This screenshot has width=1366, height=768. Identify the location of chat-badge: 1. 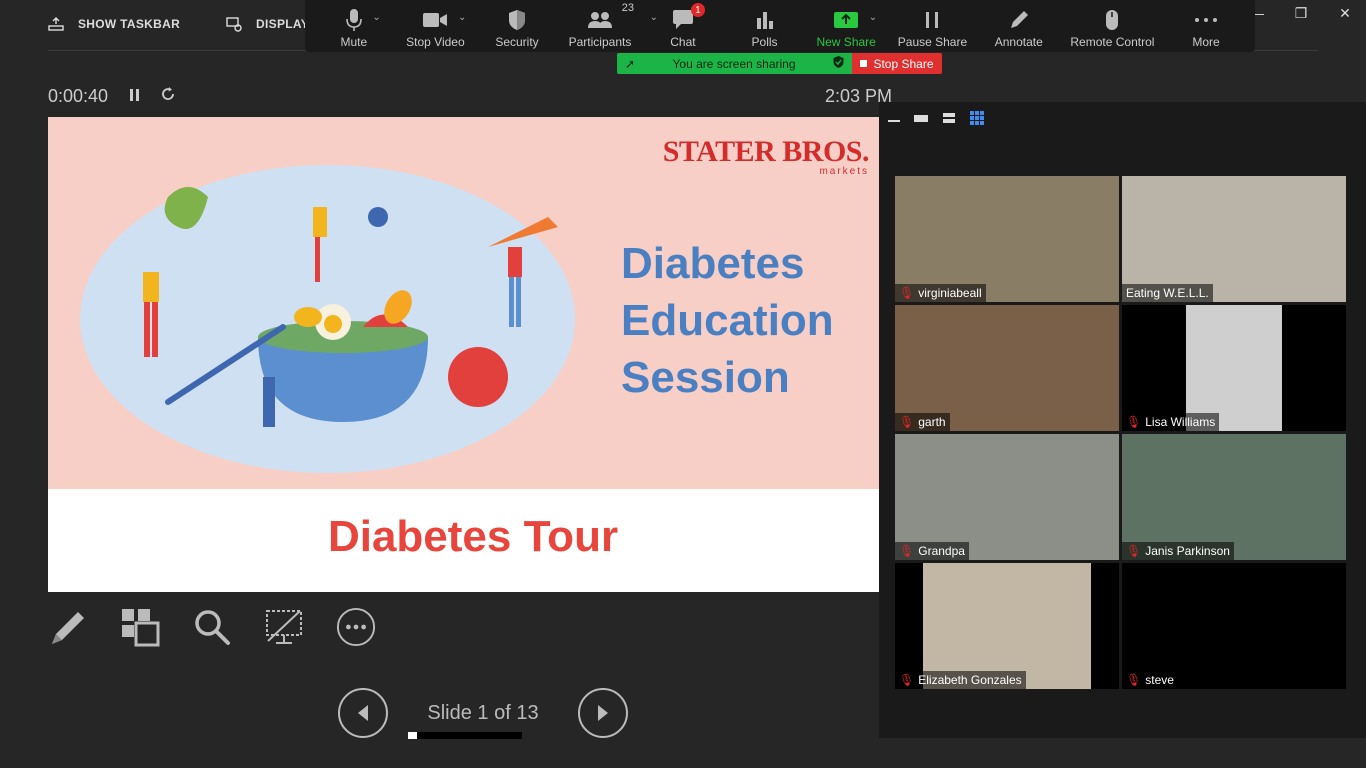
(697, 10).